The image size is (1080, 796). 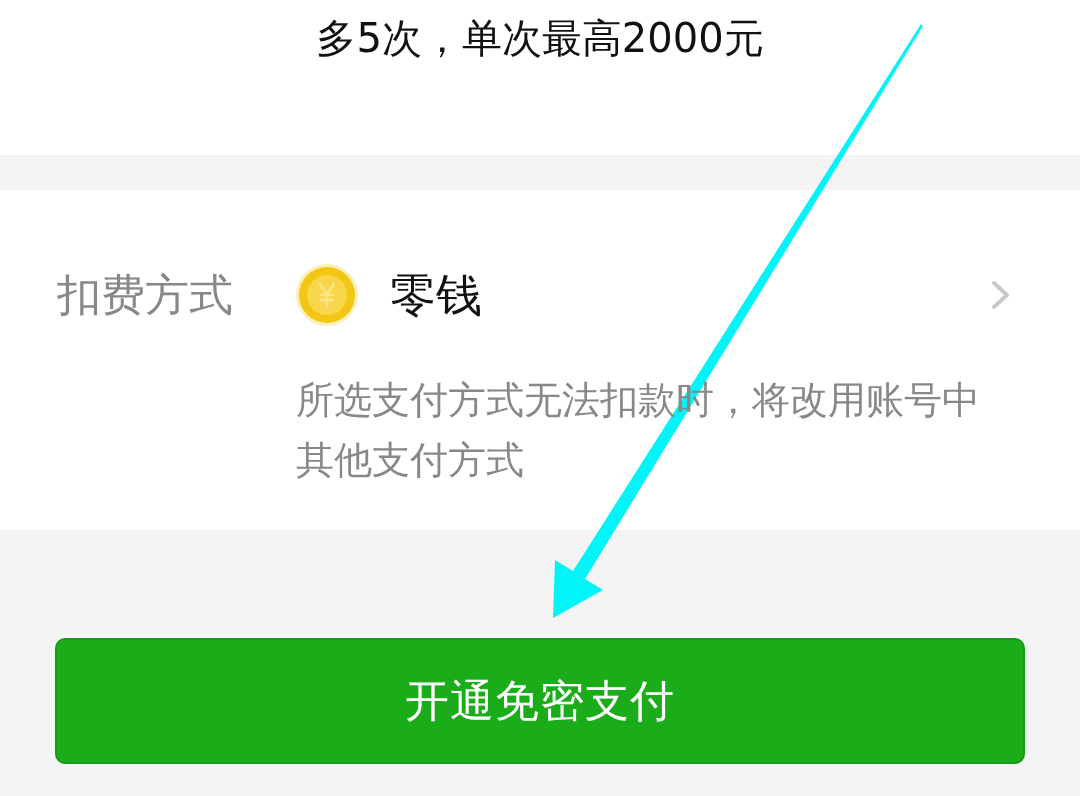 What do you see at coordinates (145, 295) in the screenshot?
I see `deduction-method-label: 扣费方式` at bounding box center [145, 295].